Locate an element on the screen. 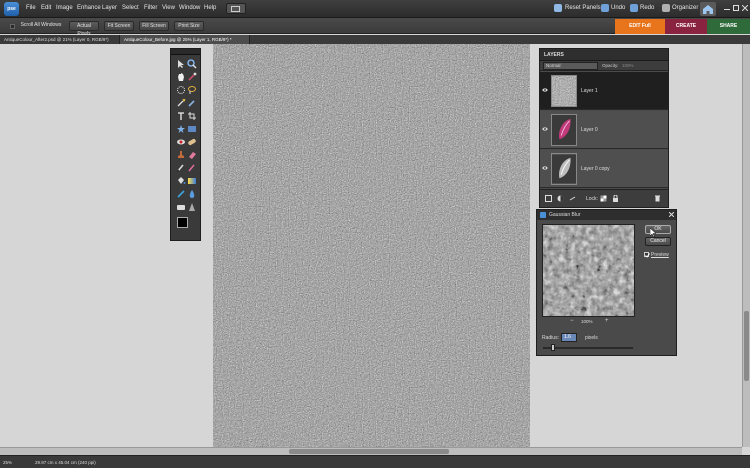  paint-bucket-icon is located at coordinates (181, 181).